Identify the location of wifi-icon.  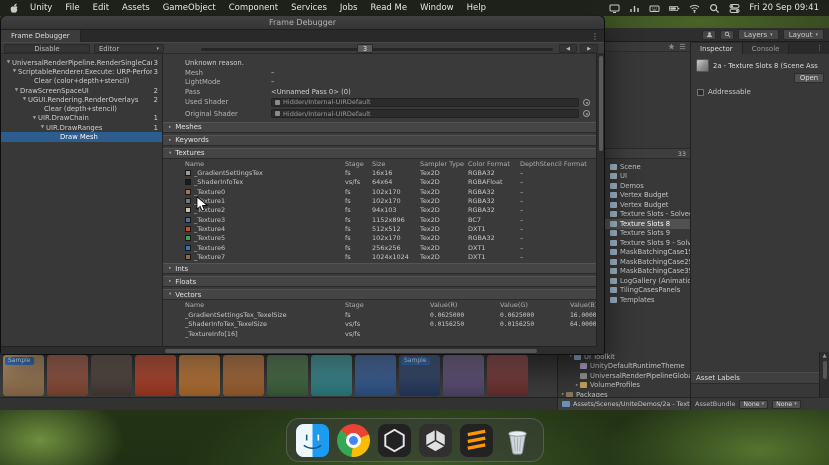
(694, 8).